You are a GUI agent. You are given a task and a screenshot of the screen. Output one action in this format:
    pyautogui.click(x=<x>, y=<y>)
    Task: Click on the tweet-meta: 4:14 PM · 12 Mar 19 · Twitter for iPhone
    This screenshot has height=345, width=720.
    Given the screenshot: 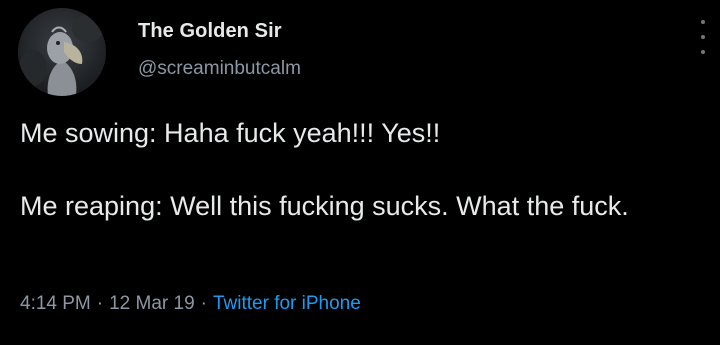 What is the action you would take?
    pyautogui.click(x=190, y=304)
    